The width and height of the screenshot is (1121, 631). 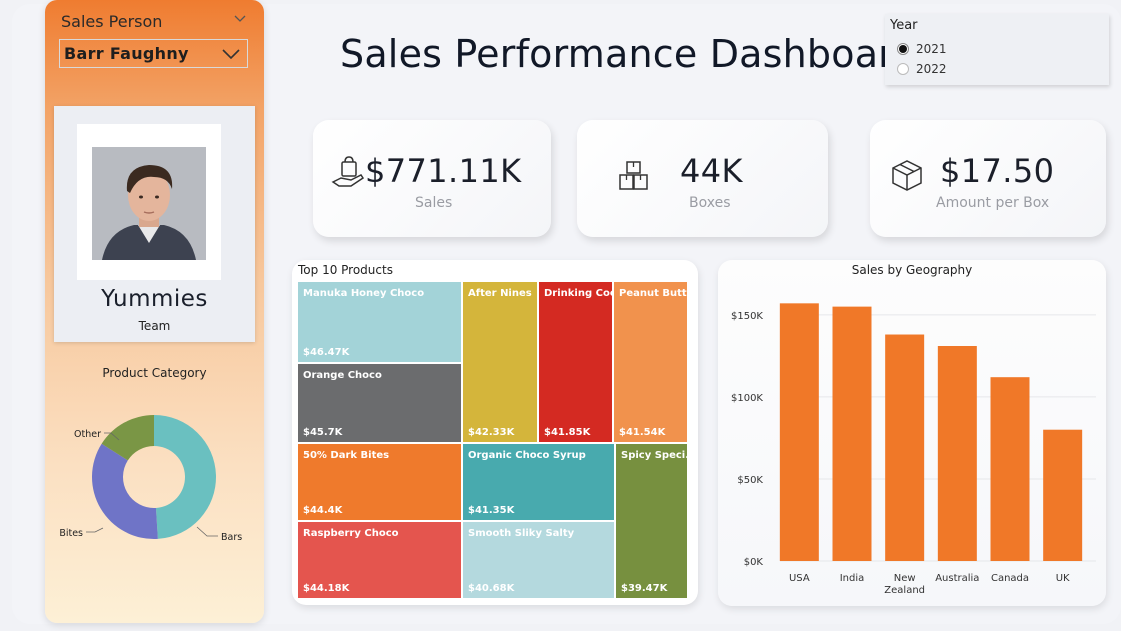 What do you see at coordinates (903, 69) in the screenshot?
I see `radio-unselected-icon` at bounding box center [903, 69].